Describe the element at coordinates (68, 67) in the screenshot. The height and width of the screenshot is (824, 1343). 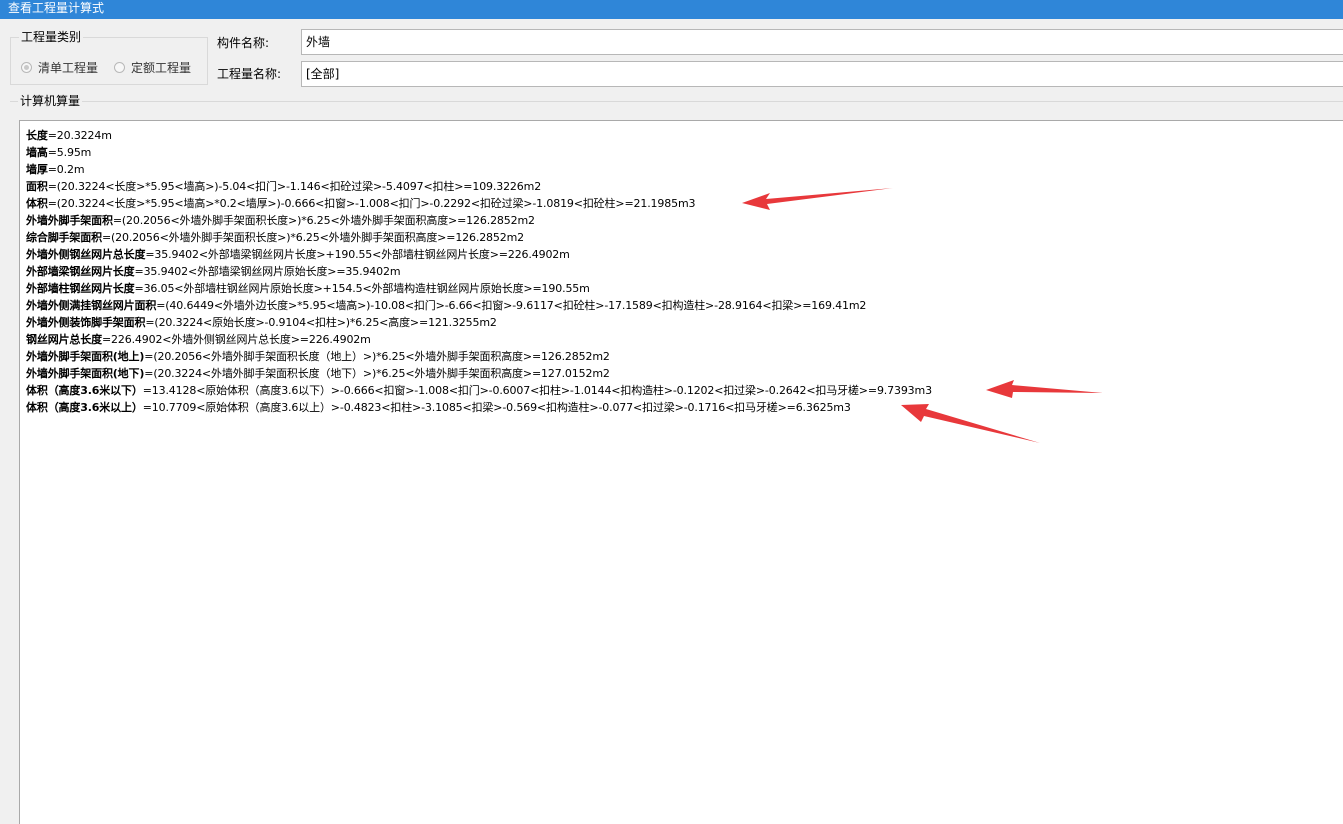
I see `radio-label: 清单工程量` at that location.